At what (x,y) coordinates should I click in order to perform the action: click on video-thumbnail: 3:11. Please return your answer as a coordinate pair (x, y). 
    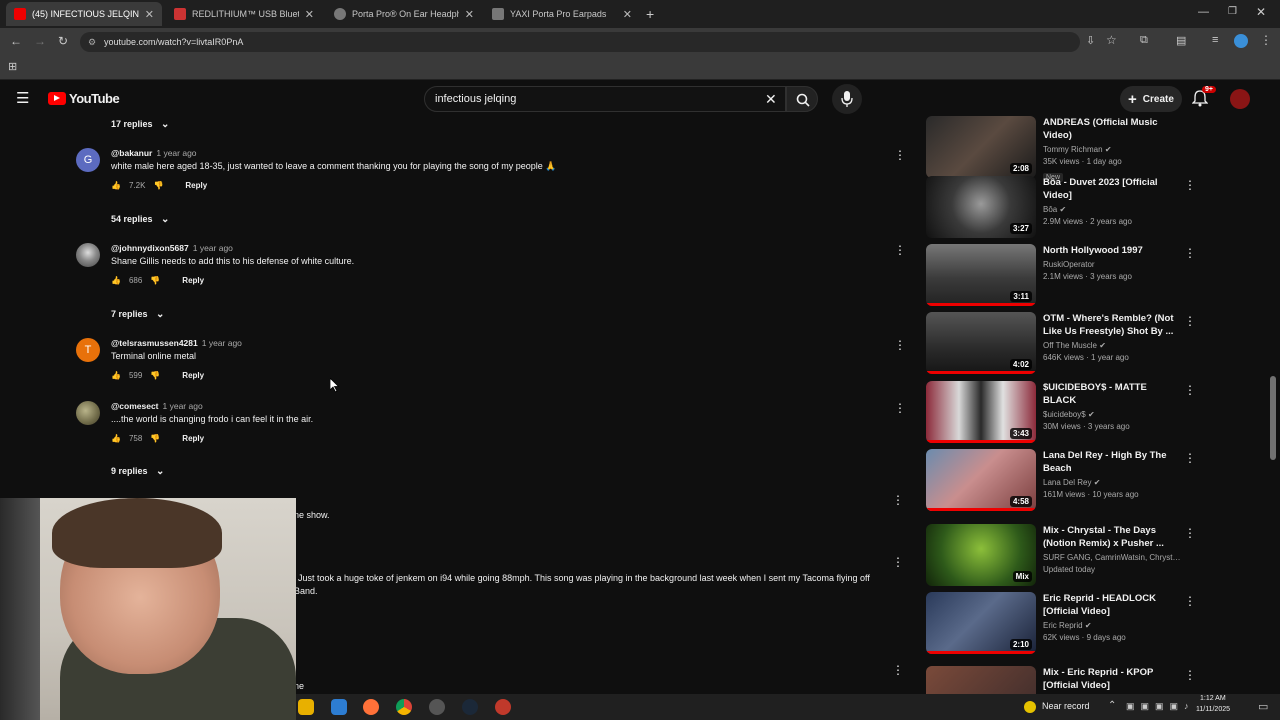
    Looking at the image, I should click on (981, 275).